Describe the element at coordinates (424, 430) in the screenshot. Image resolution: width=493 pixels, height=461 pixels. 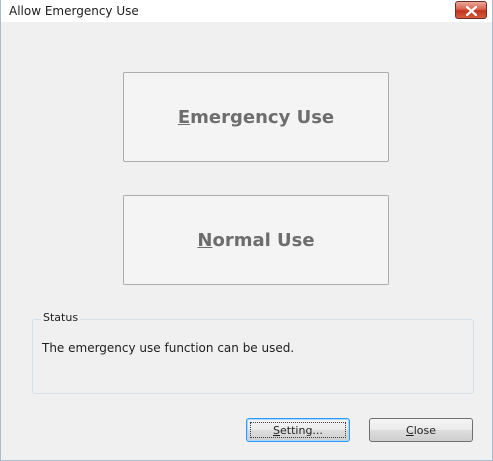
I see `close-label-rest: lose` at that location.